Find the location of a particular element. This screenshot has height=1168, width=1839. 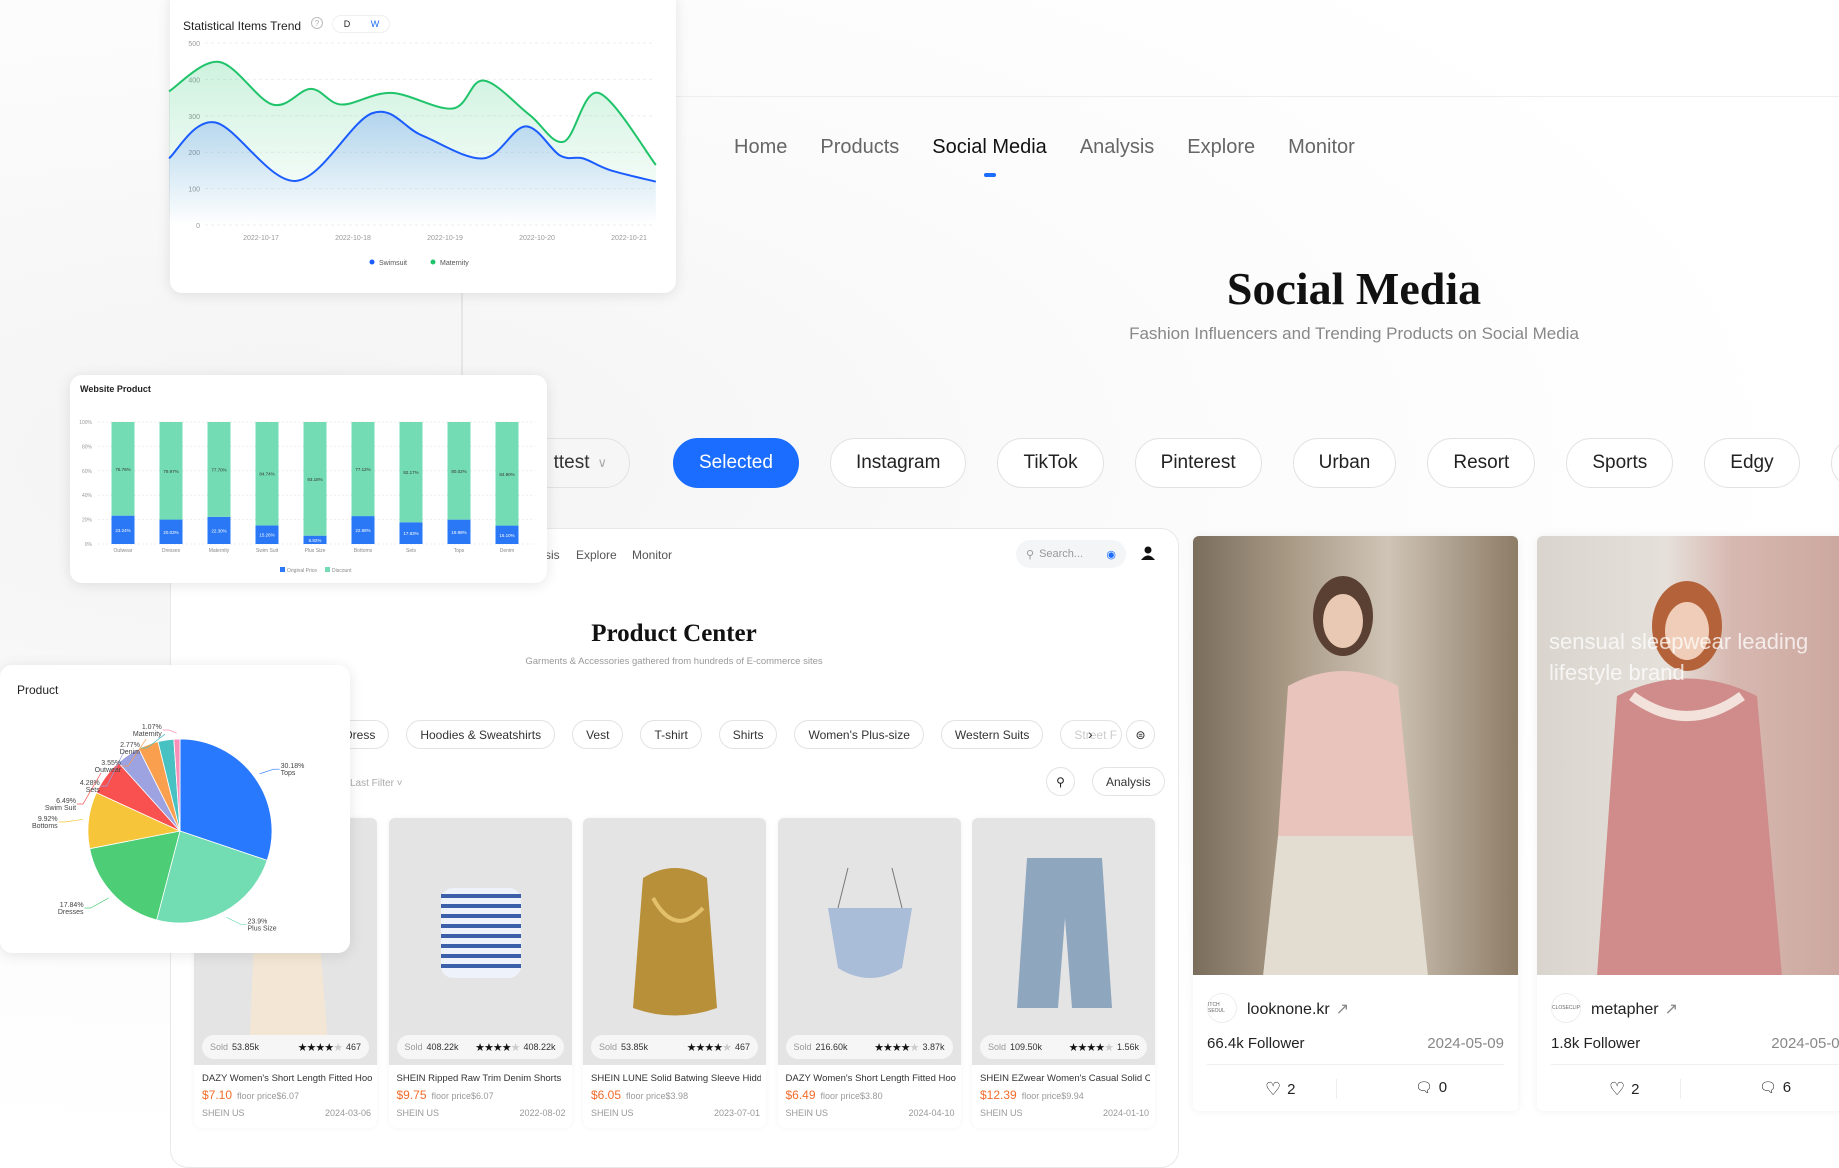

pie-category-label: Sets is located at coordinates (93, 790).